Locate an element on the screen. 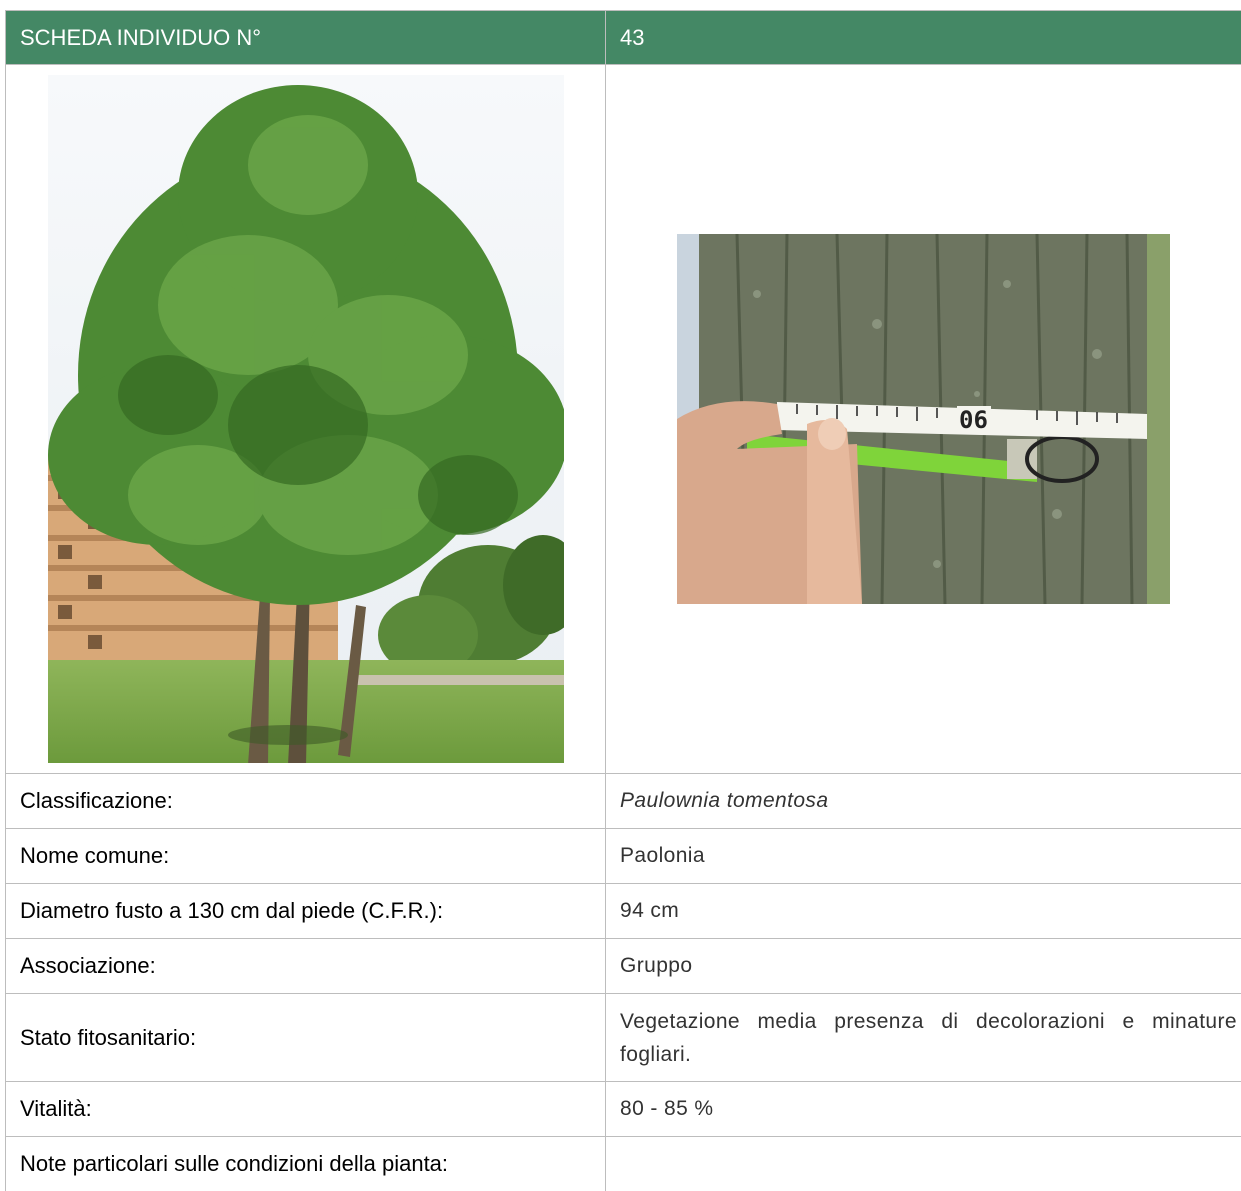 The height and width of the screenshot is (1191, 1241). label-nome-comune: Nome comune: is located at coordinates (306, 856).